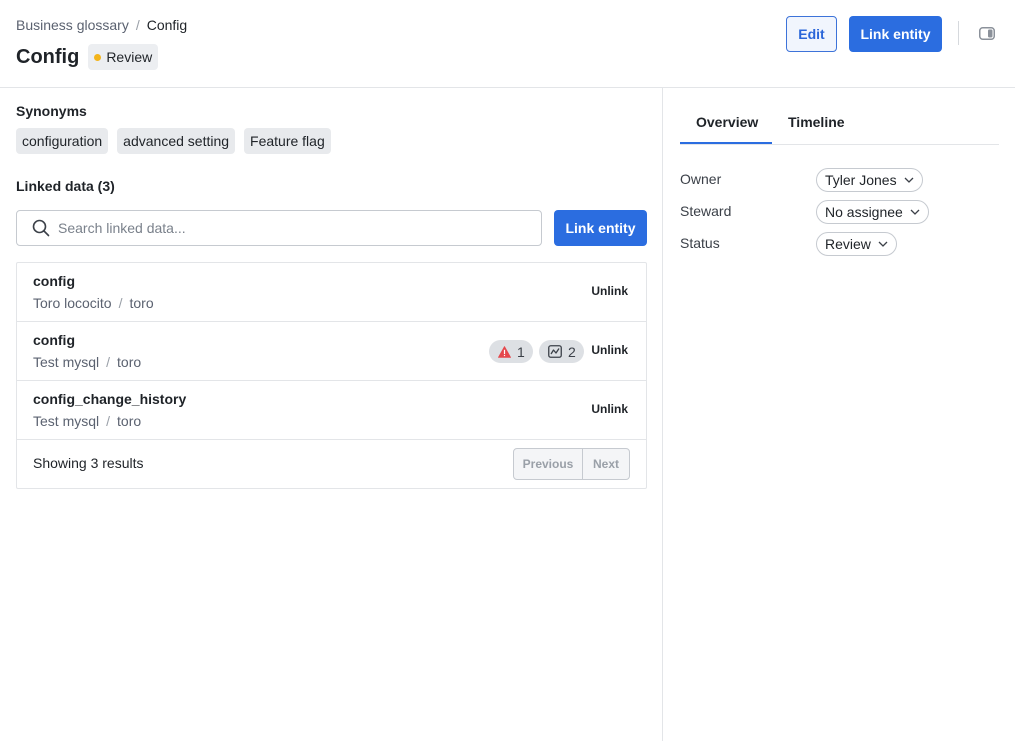  What do you see at coordinates (726, 143) in the screenshot?
I see `active-tab-indicator` at bounding box center [726, 143].